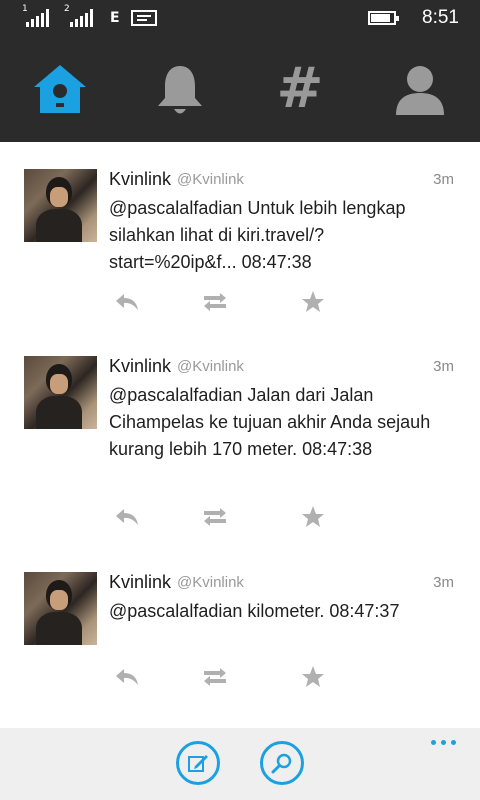 This screenshot has width=480, height=800. I want to click on search-button, so click(282, 763).